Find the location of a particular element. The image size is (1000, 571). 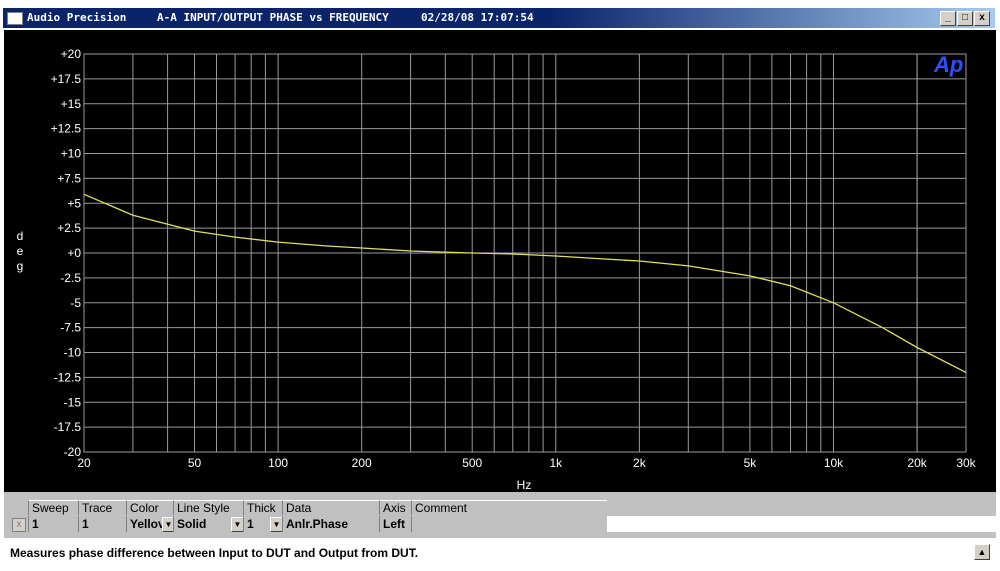

cell-trace: 1 is located at coordinates (102, 524).